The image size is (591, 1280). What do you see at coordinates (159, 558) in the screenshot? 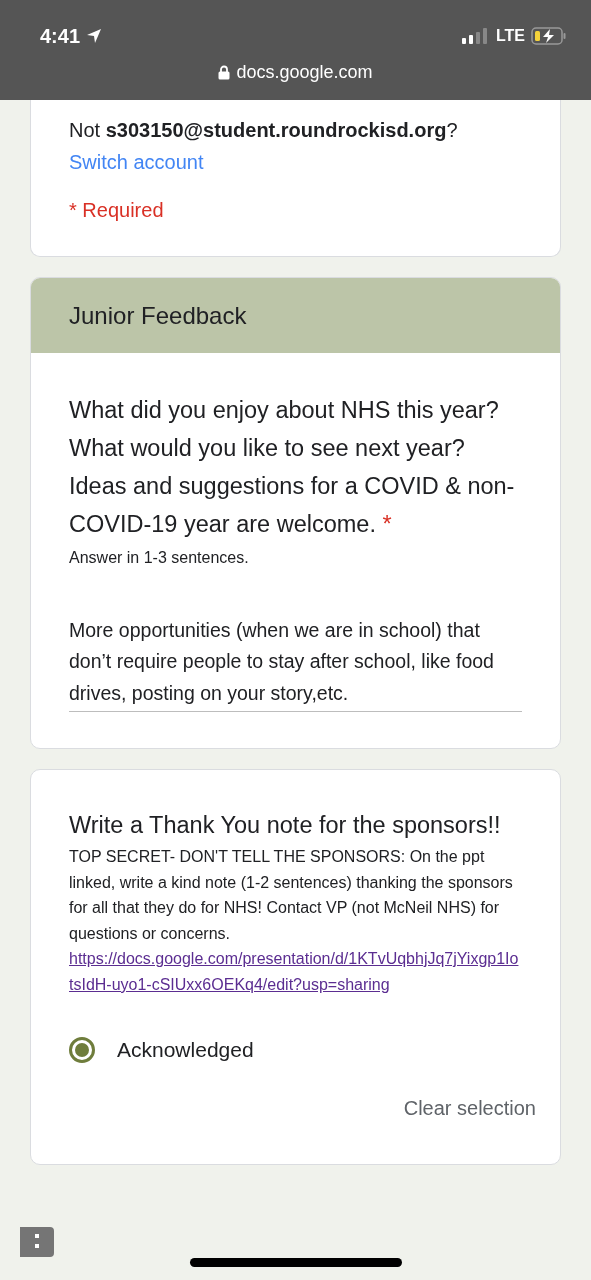
I see `question-description: Answer in 1-3 sentences.` at bounding box center [159, 558].